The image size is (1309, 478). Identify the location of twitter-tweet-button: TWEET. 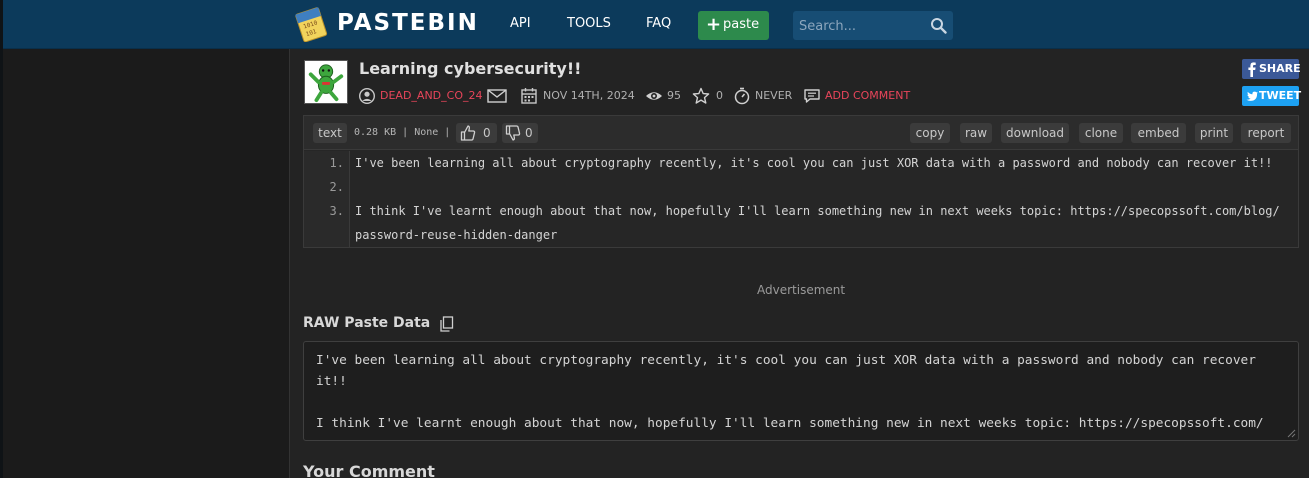
(1272, 96).